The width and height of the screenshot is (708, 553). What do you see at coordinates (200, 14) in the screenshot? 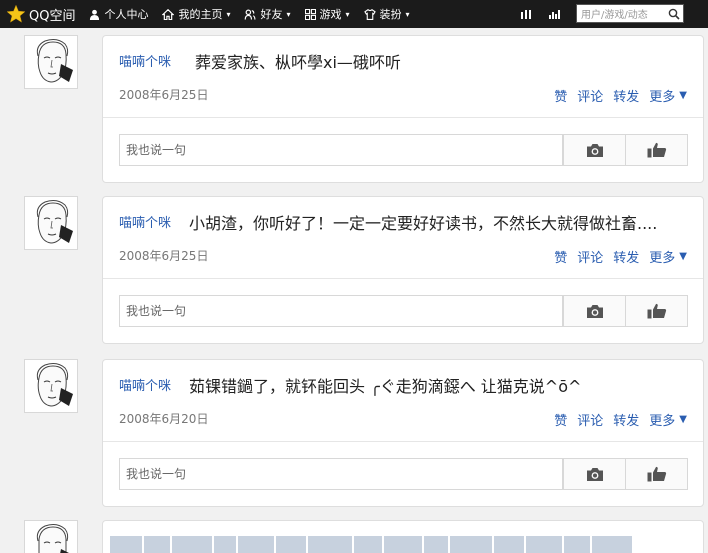
I see `nav-label: 我的主页` at bounding box center [200, 14].